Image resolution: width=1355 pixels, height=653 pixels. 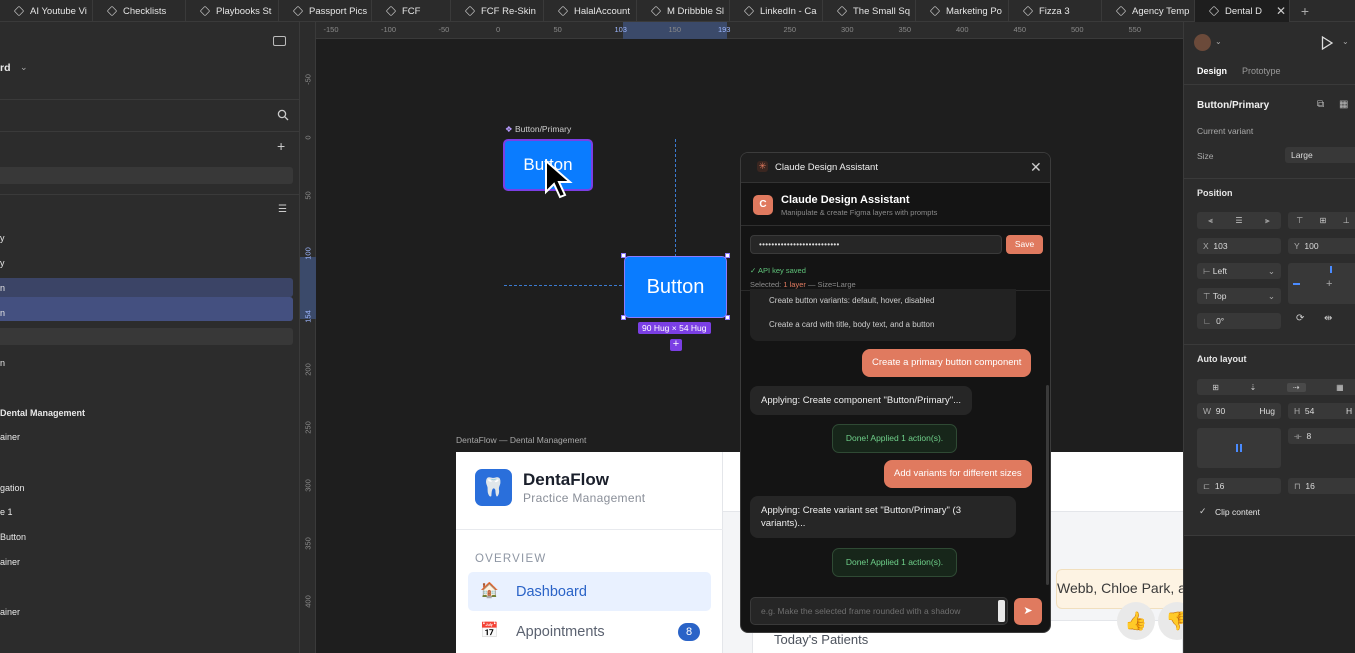 What do you see at coordinates (1239, 271) in the screenshot?
I see `horizontal-constraint-select: ⊢ Left ⌄` at bounding box center [1239, 271].